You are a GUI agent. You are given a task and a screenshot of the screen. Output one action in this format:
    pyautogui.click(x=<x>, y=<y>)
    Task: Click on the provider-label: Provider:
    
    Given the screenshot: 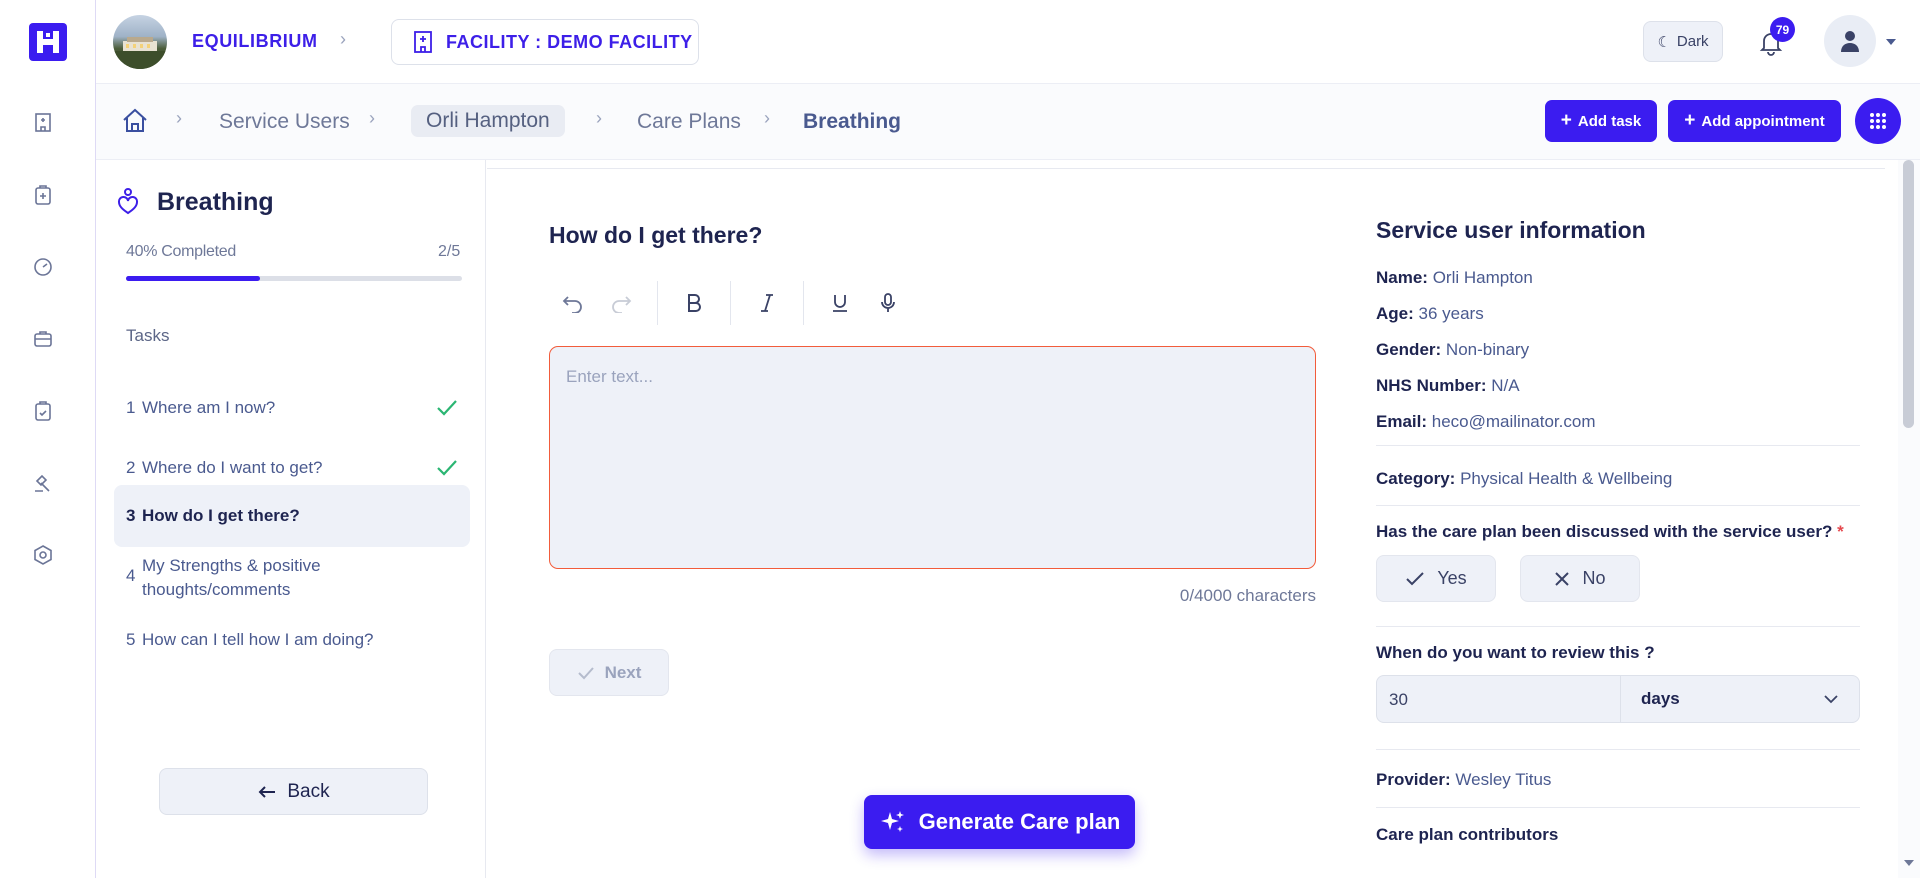 What is the action you would take?
    pyautogui.click(x=1413, y=779)
    